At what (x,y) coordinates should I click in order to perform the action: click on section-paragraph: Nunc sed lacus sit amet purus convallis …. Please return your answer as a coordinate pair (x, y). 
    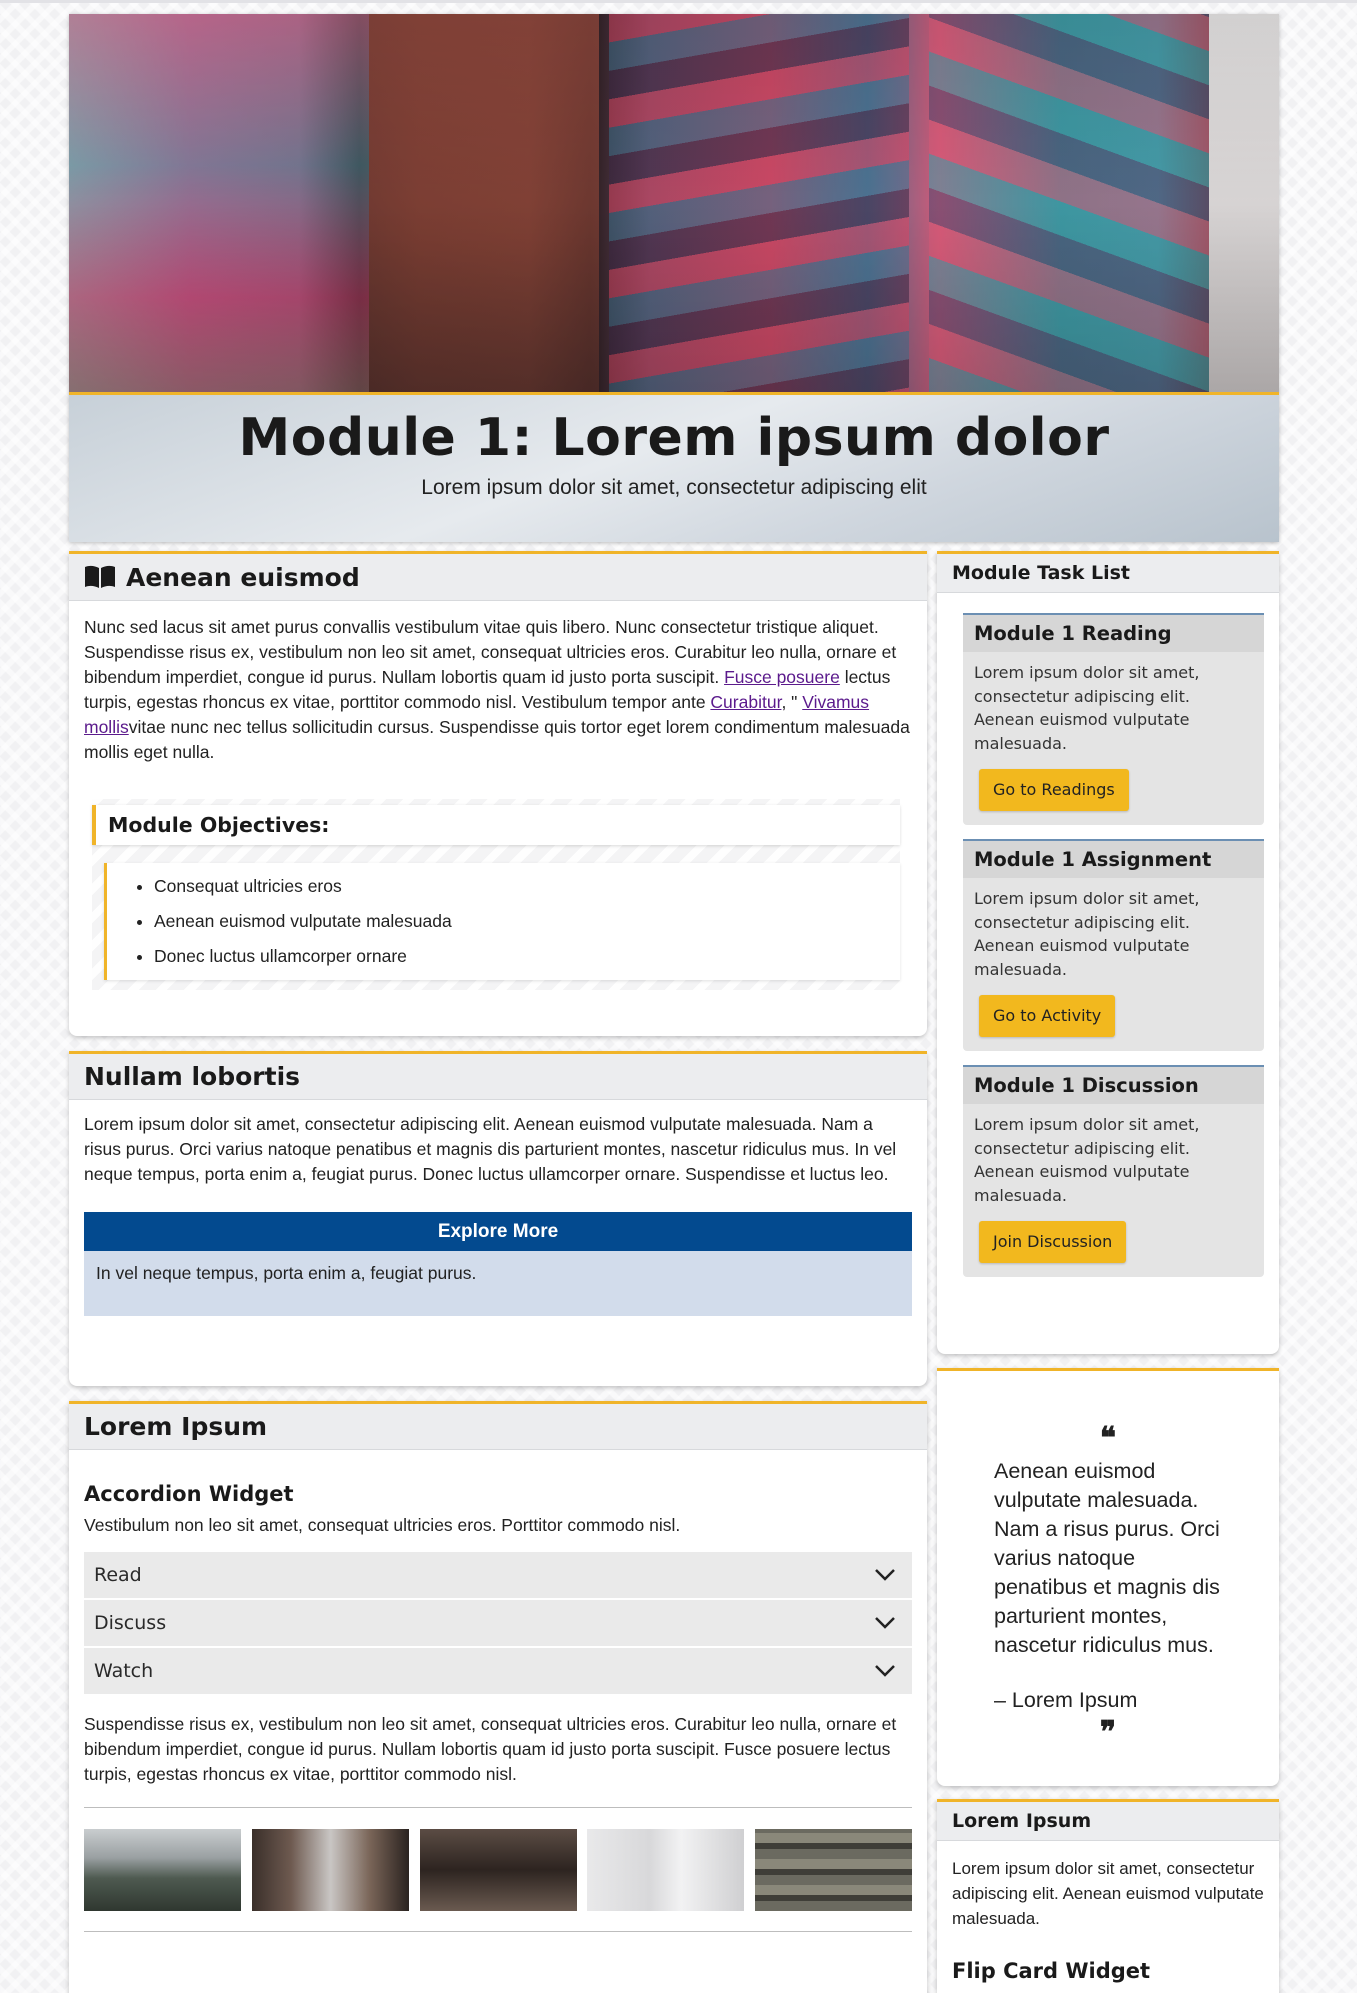
    Looking at the image, I should click on (497, 689).